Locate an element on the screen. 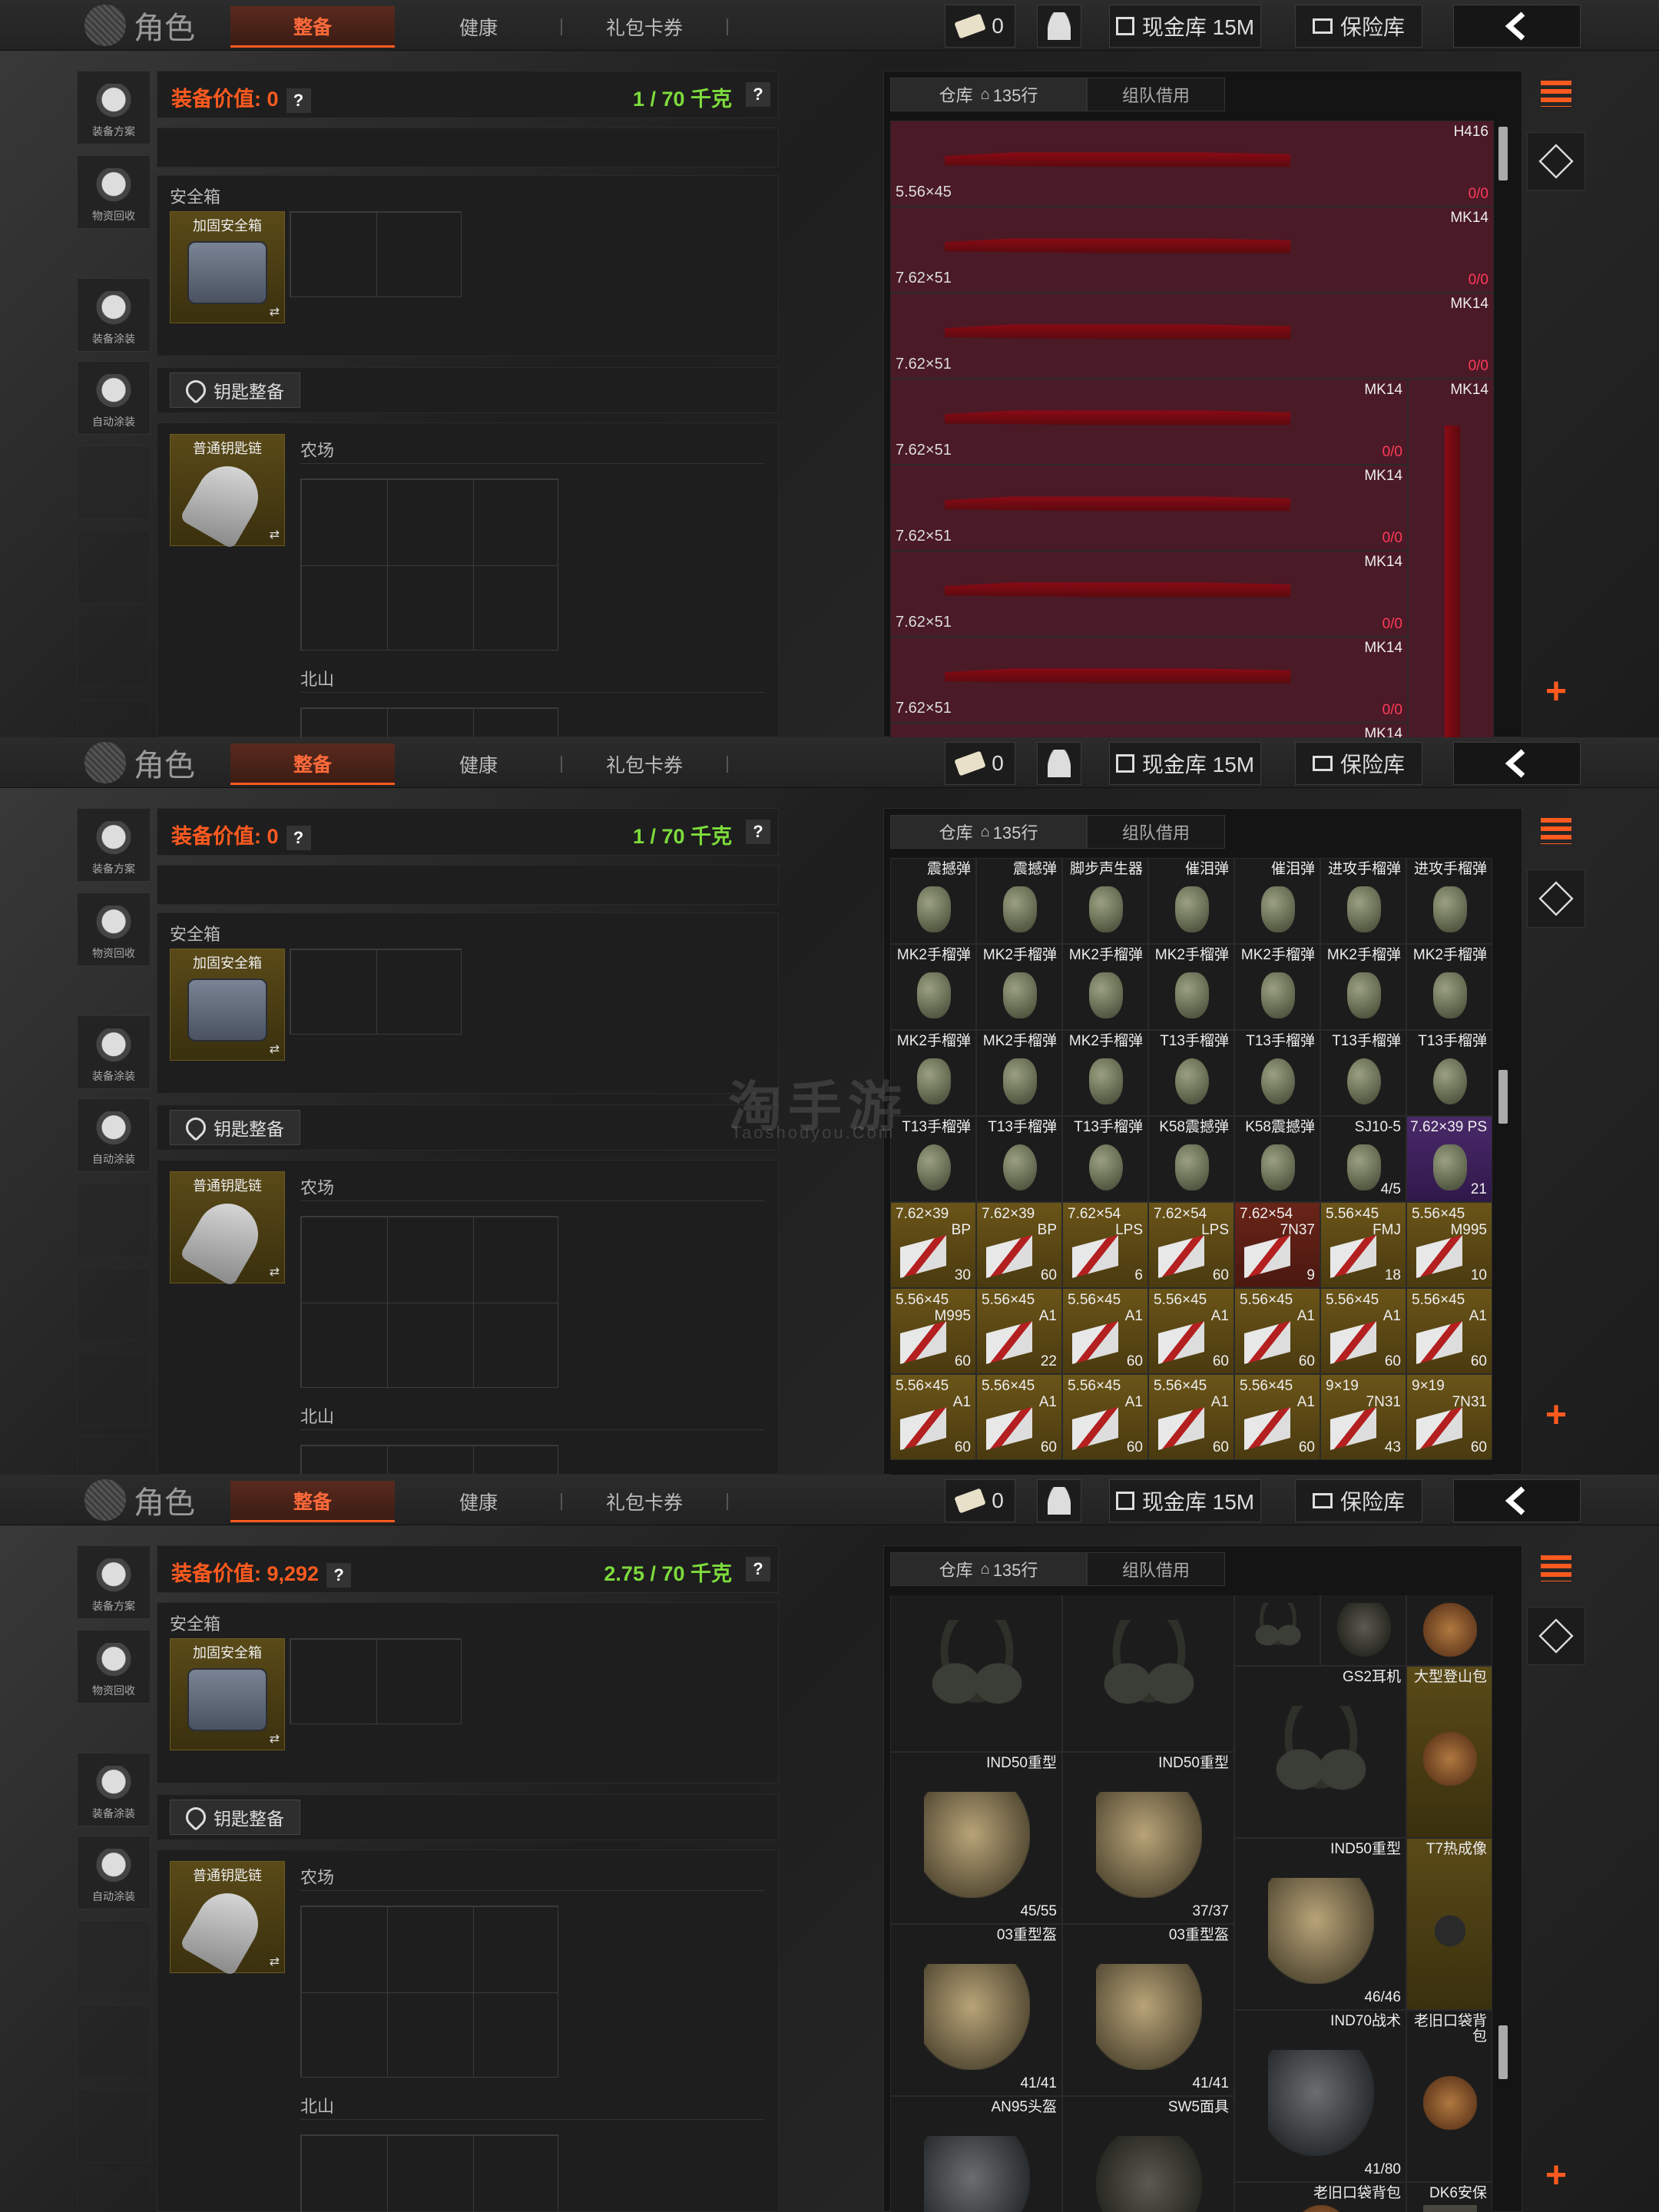 The width and height of the screenshot is (1659, 2212). ammo-slot: 5.56×45 FMJ 18 is located at coordinates (1363, 1245).